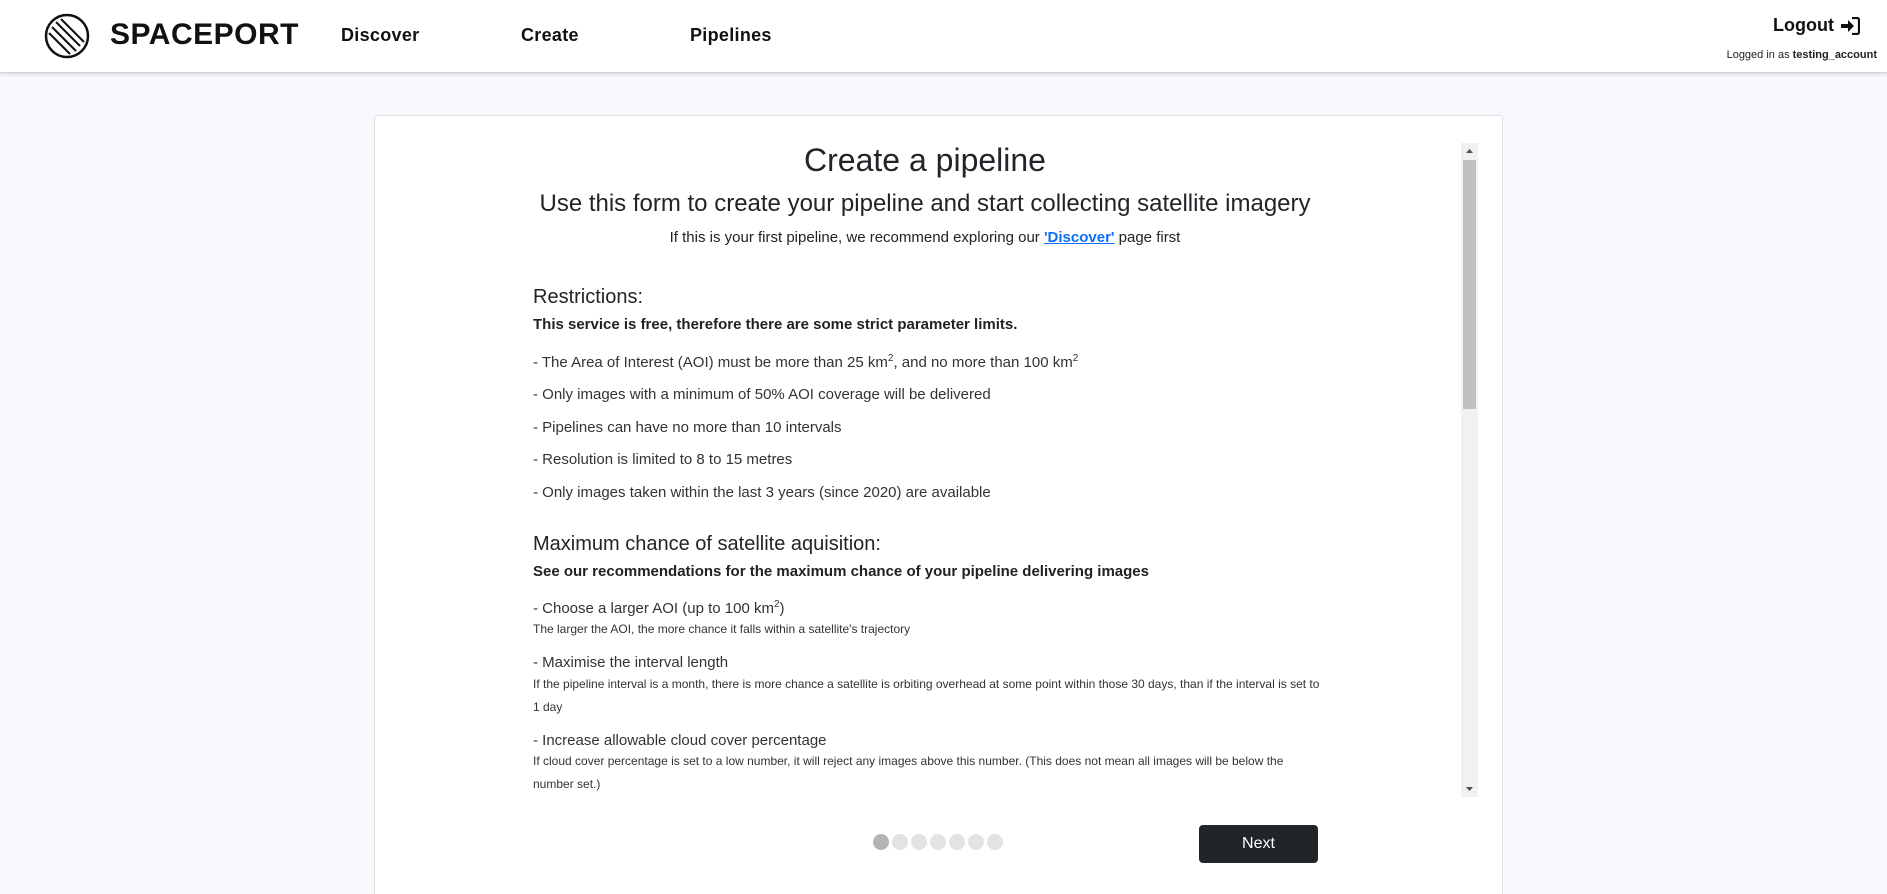  What do you see at coordinates (731, 35) in the screenshot?
I see `nav-link-pipelines: Pipelines` at bounding box center [731, 35].